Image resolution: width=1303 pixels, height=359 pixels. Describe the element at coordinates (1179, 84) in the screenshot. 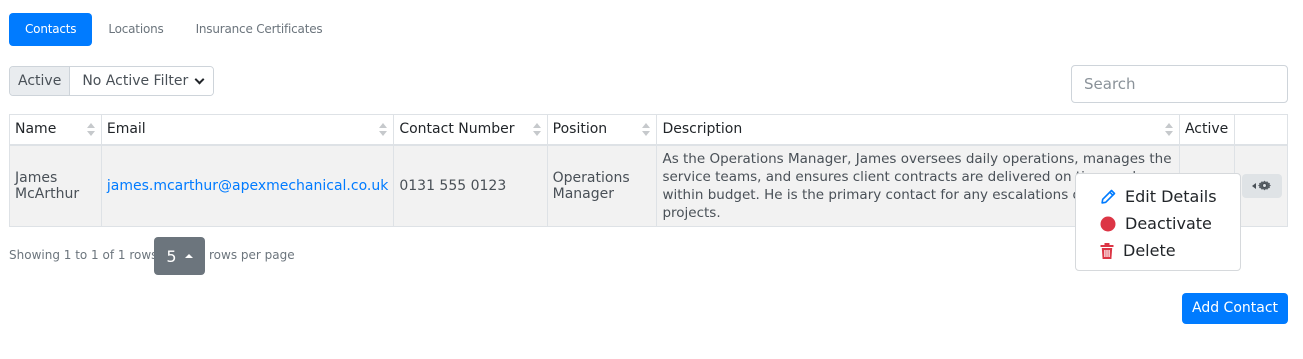

I see `search-input: Search` at that location.